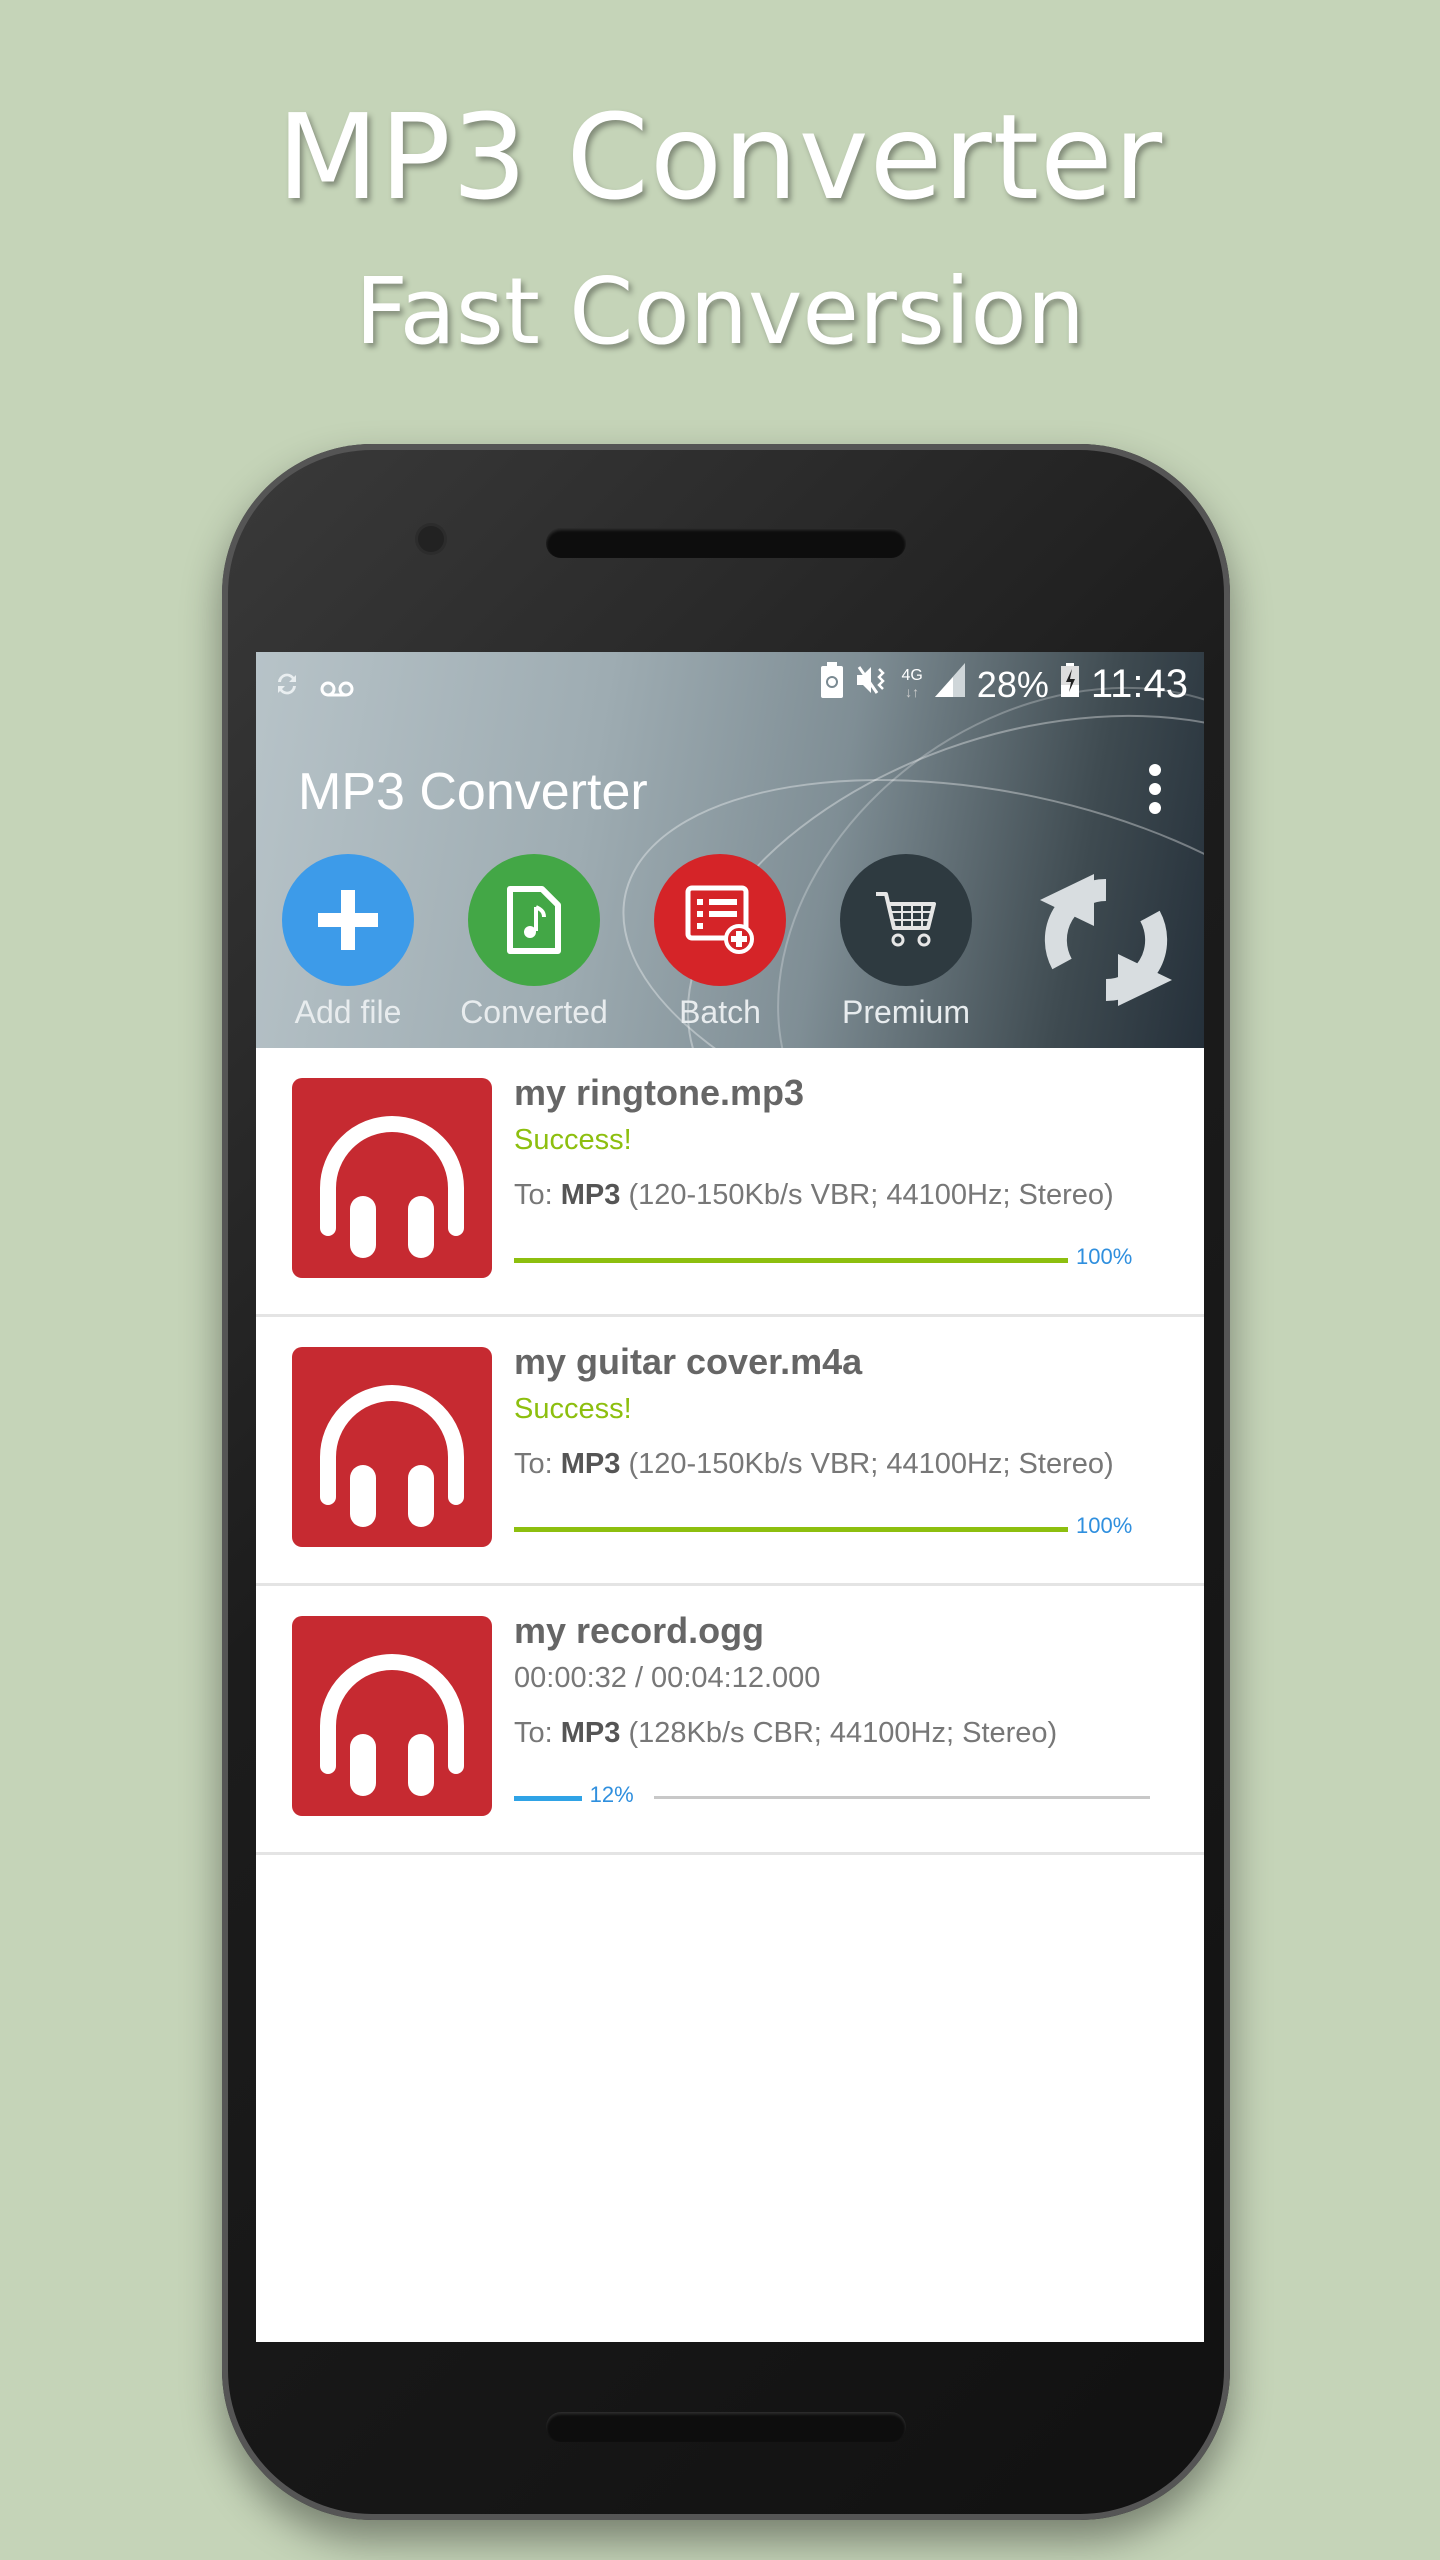 The height and width of the screenshot is (2560, 1440). Describe the element at coordinates (839, 1733) in the screenshot. I see `target-settings: (128Kb/s CBR; 44100Hz; Stereo)` at that location.